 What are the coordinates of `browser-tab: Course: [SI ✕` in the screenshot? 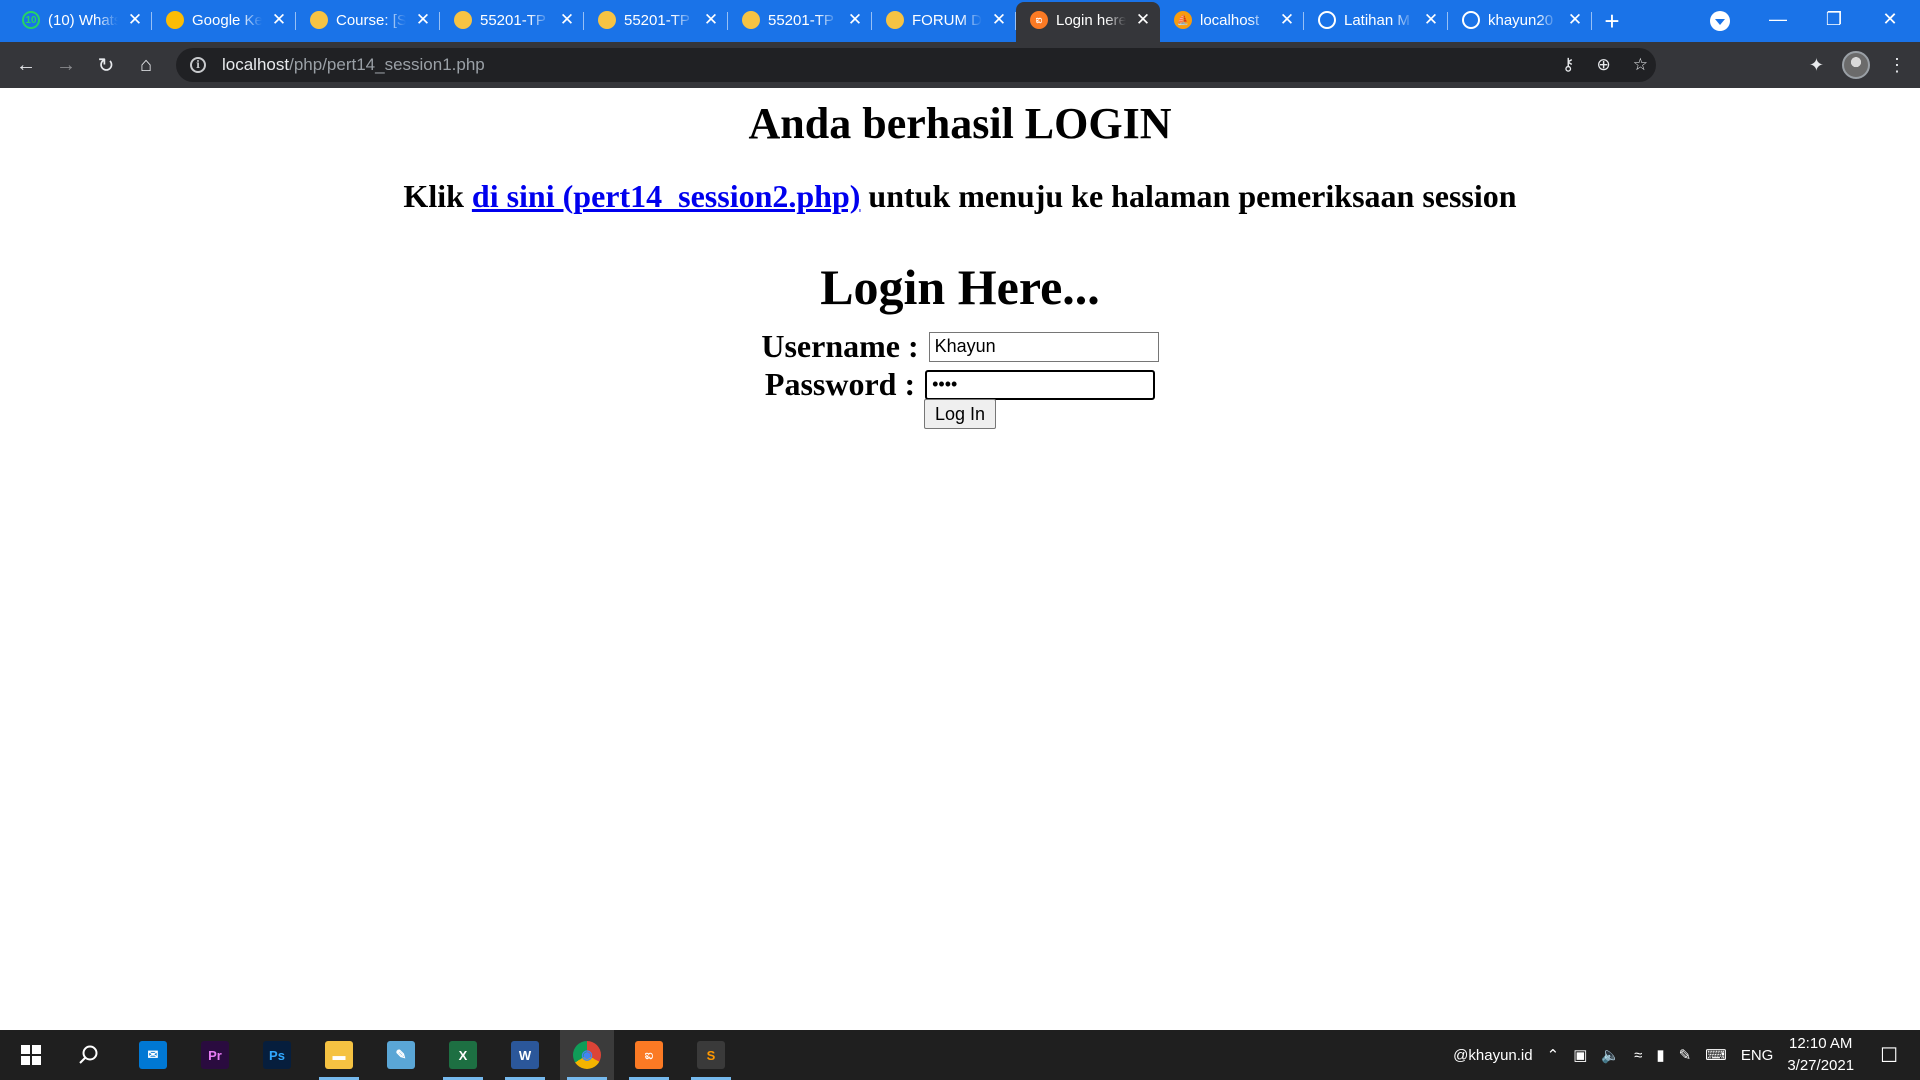 It's located at (368, 20).